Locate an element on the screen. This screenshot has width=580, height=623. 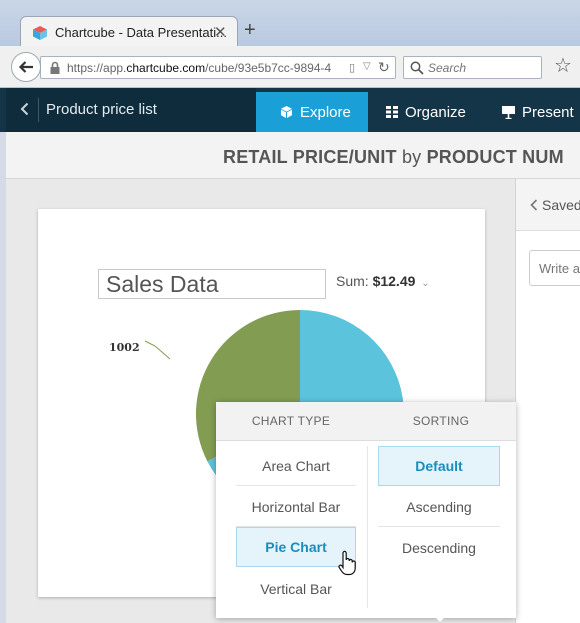
sum-label: Sum: is located at coordinates (352, 281).